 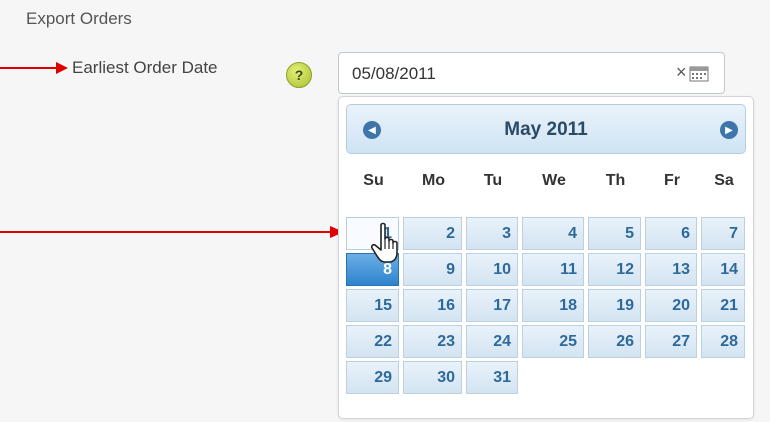 I want to click on day-cell: 1, so click(x=372, y=233).